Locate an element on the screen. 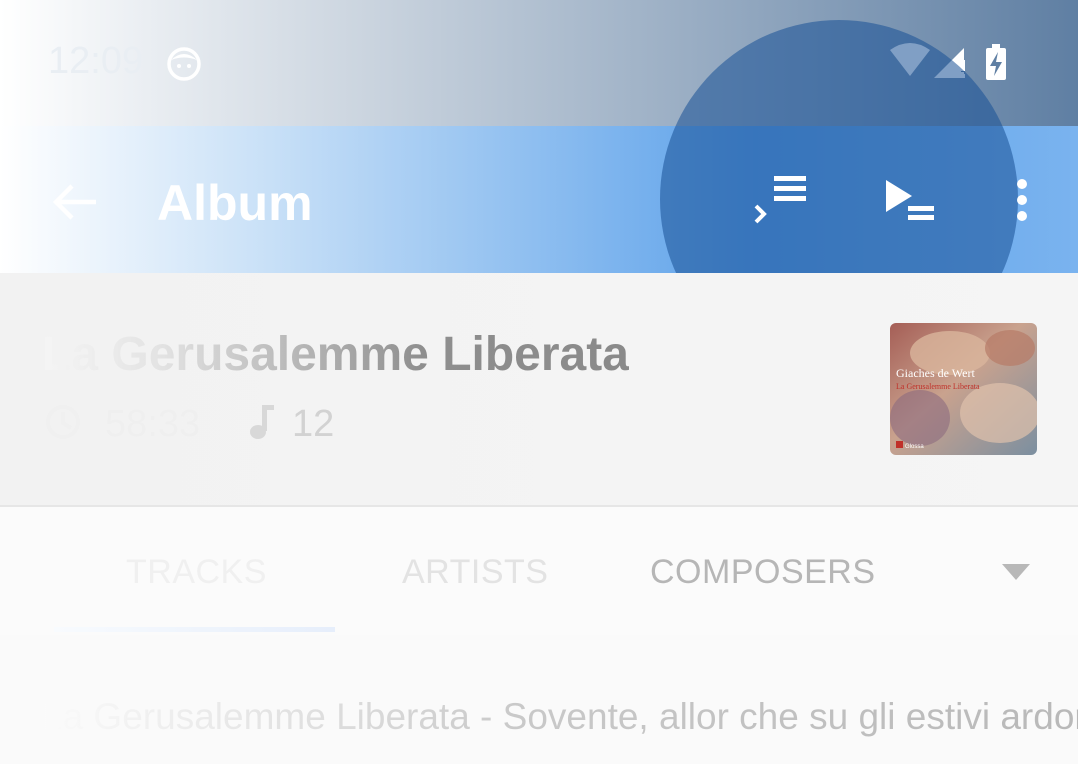  album-title: La Gerusalemme Liberata is located at coordinates (335, 354).